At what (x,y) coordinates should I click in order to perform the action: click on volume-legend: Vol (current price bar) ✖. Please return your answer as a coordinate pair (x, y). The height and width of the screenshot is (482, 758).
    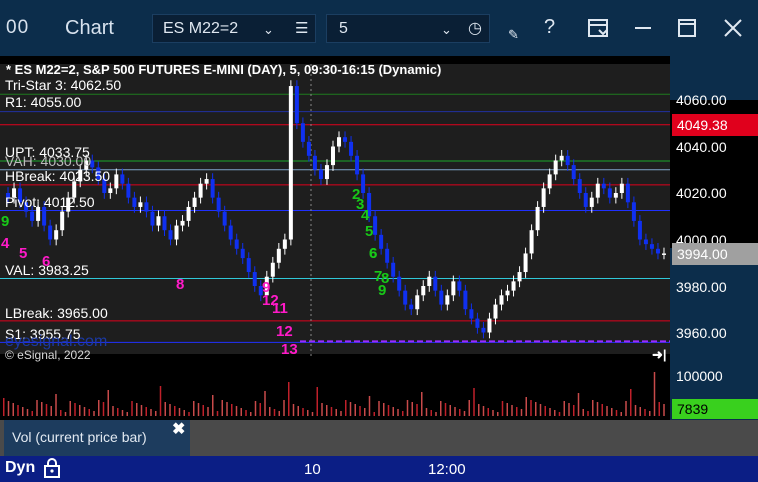
    Looking at the image, I should click on (97, 438).